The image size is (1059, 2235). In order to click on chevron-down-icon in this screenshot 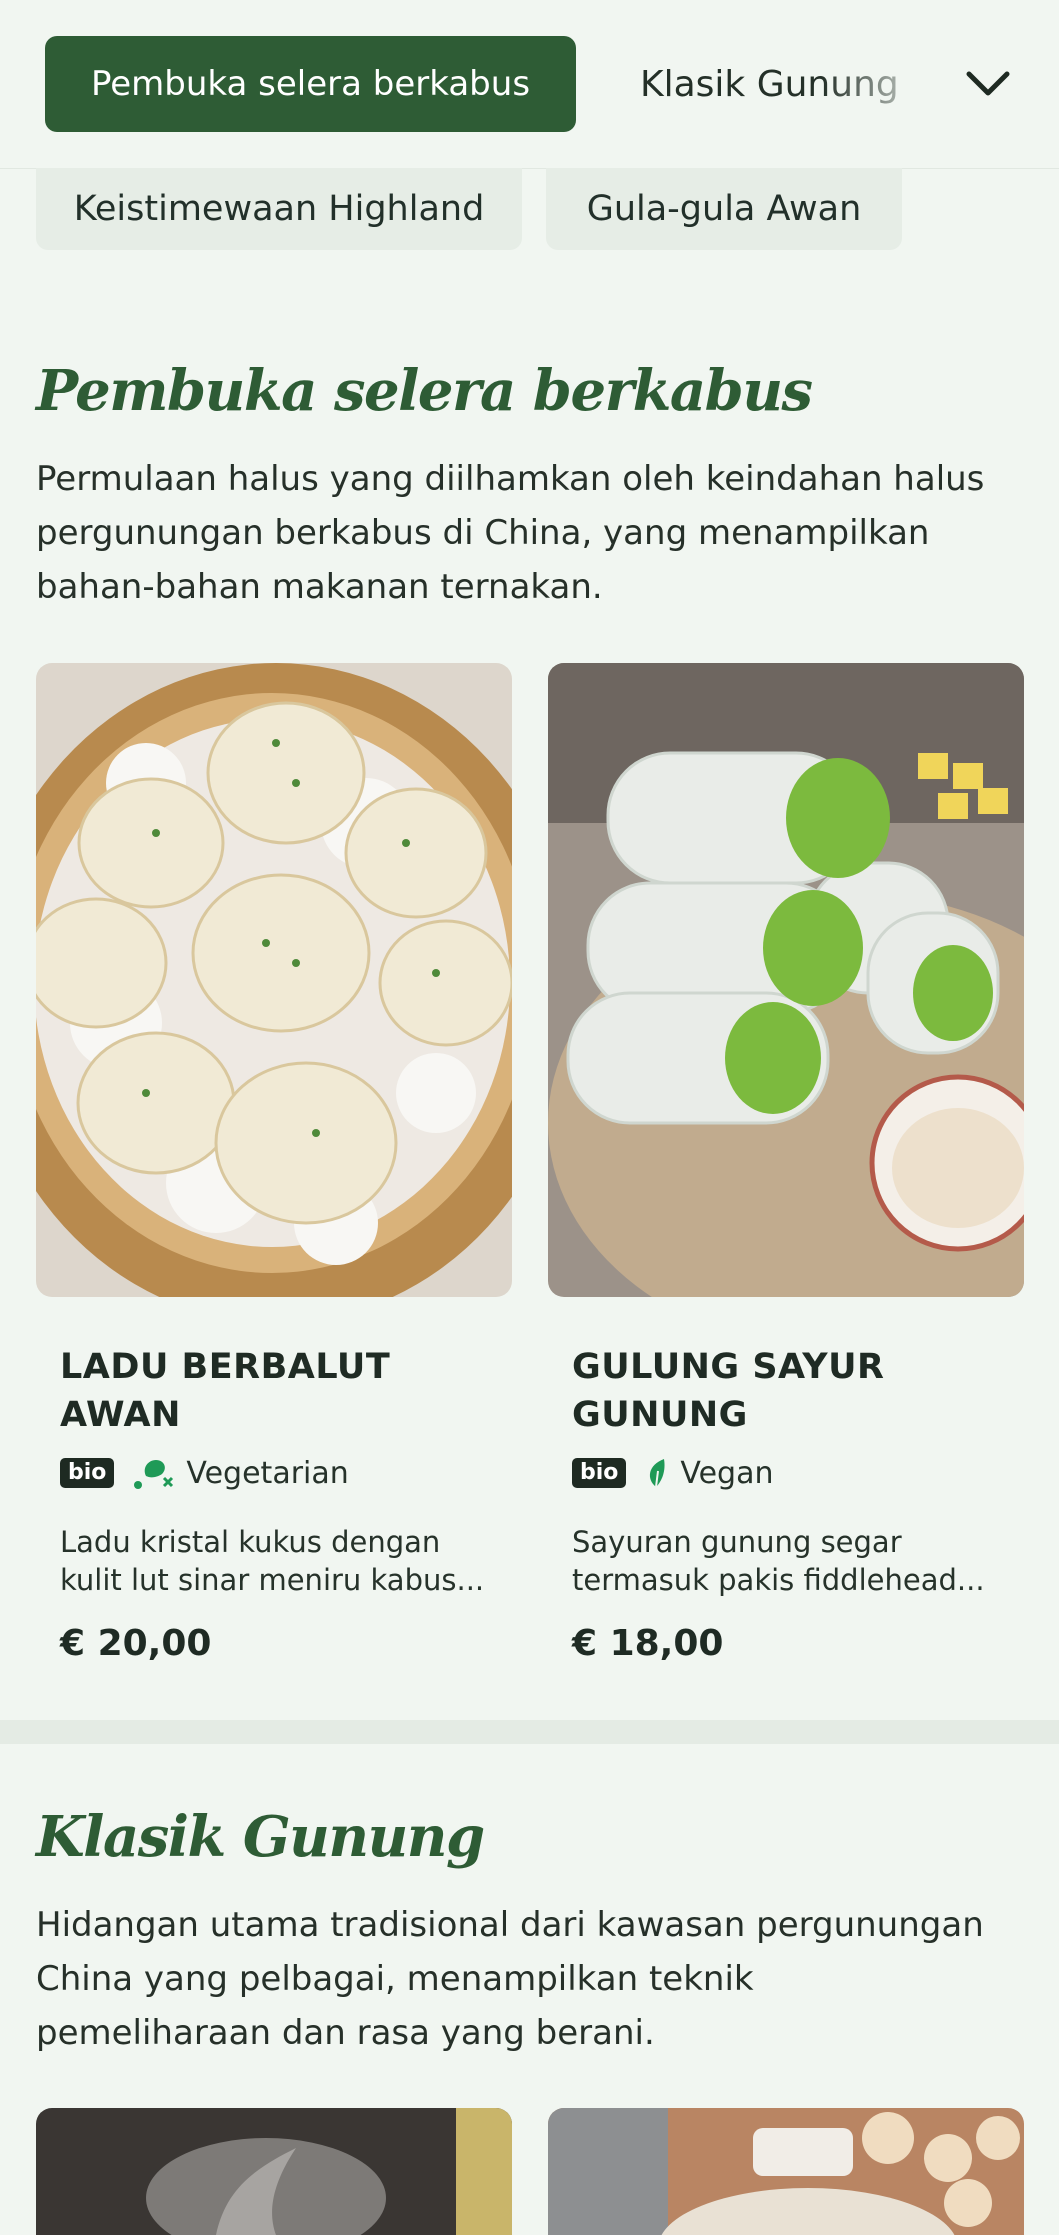, I will do `click(988, 84)`.